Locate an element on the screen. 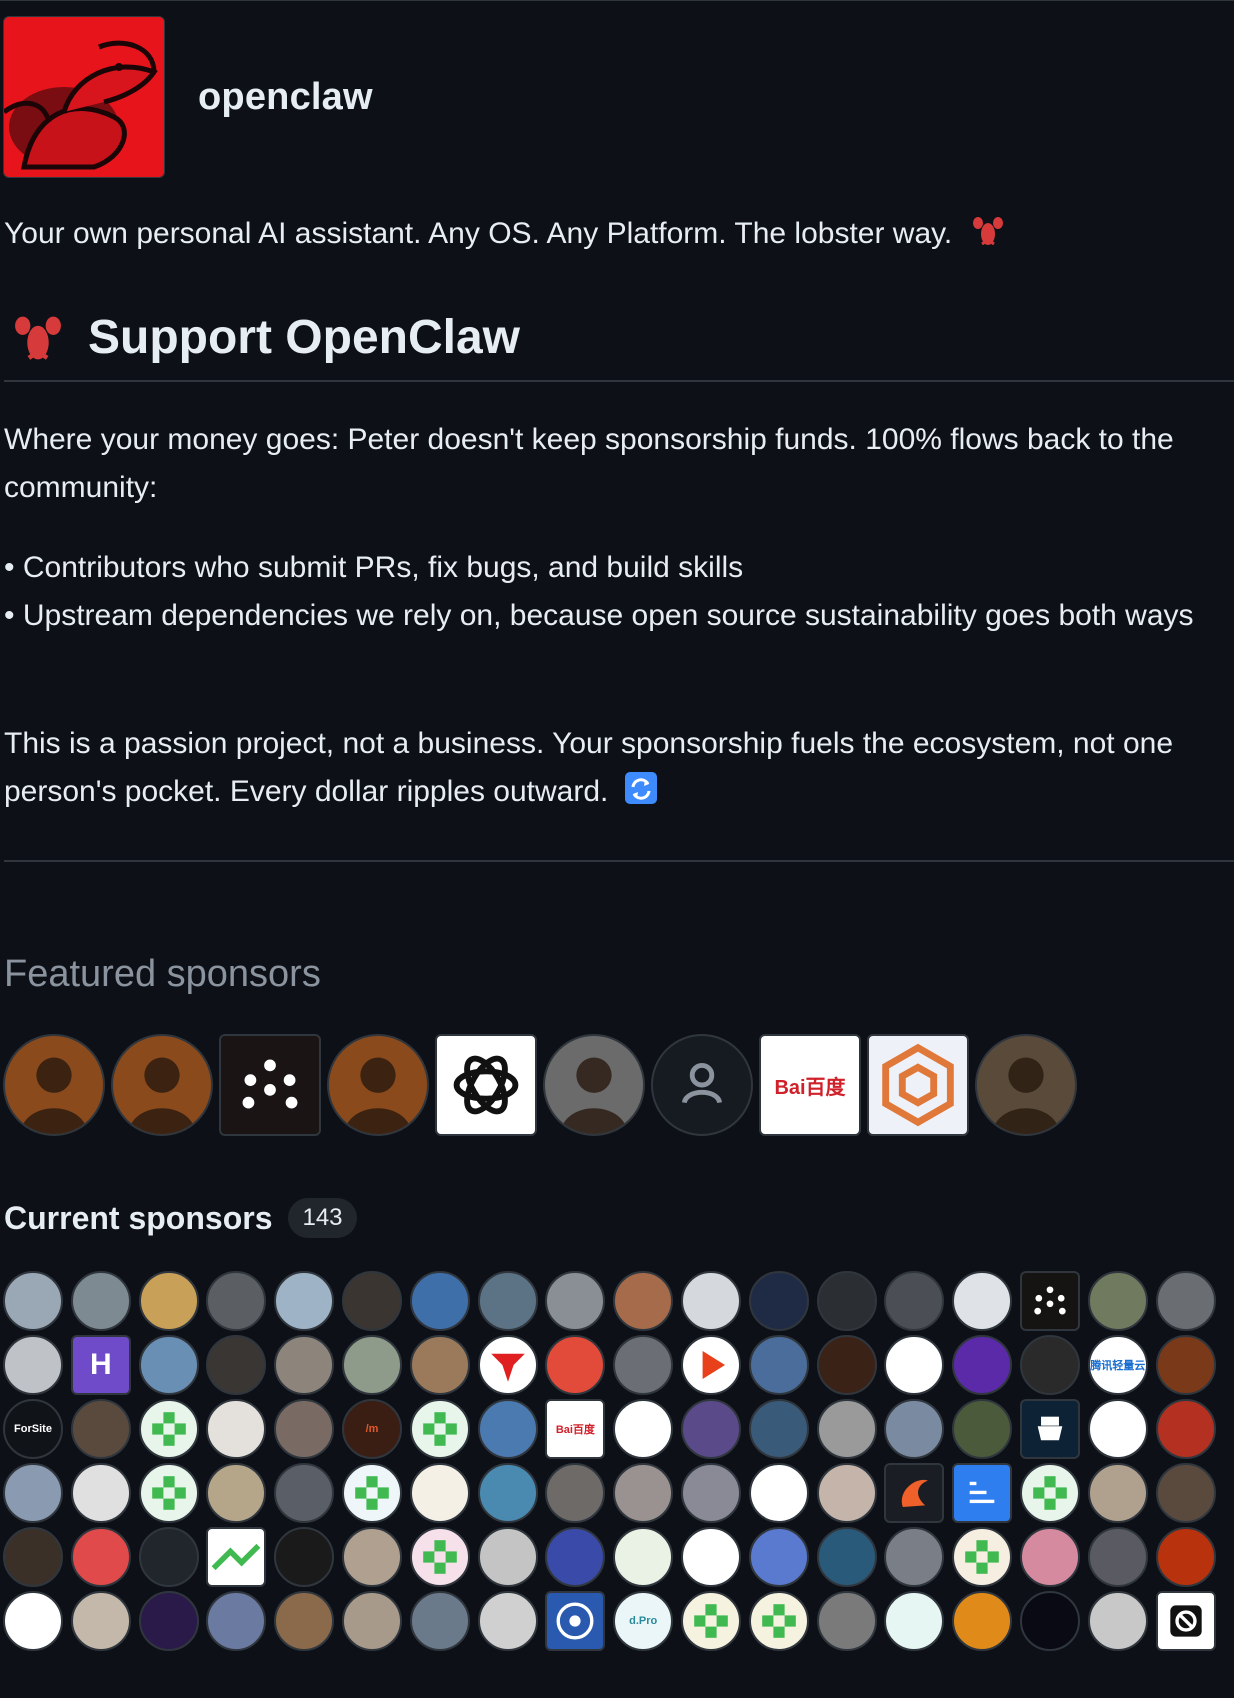  sponsor-avatar: 腾讯轻量云 is located at coordinates (1117, 1365).